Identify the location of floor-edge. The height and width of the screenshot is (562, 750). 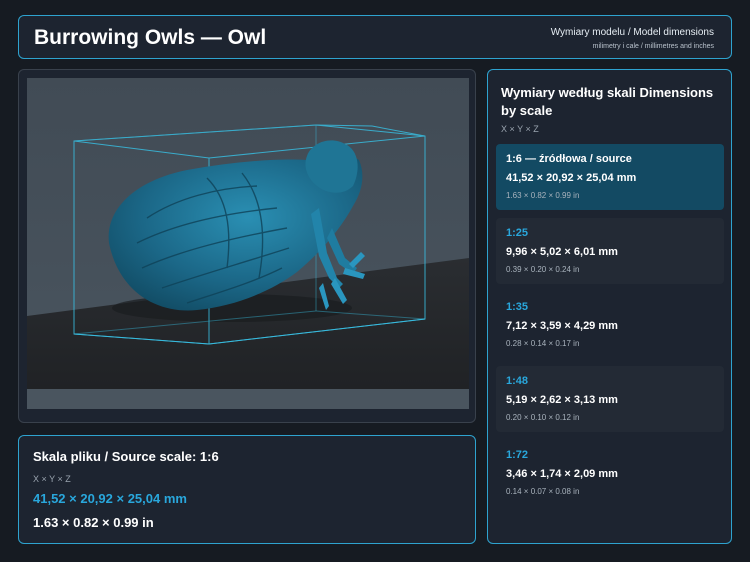
(248, 399).